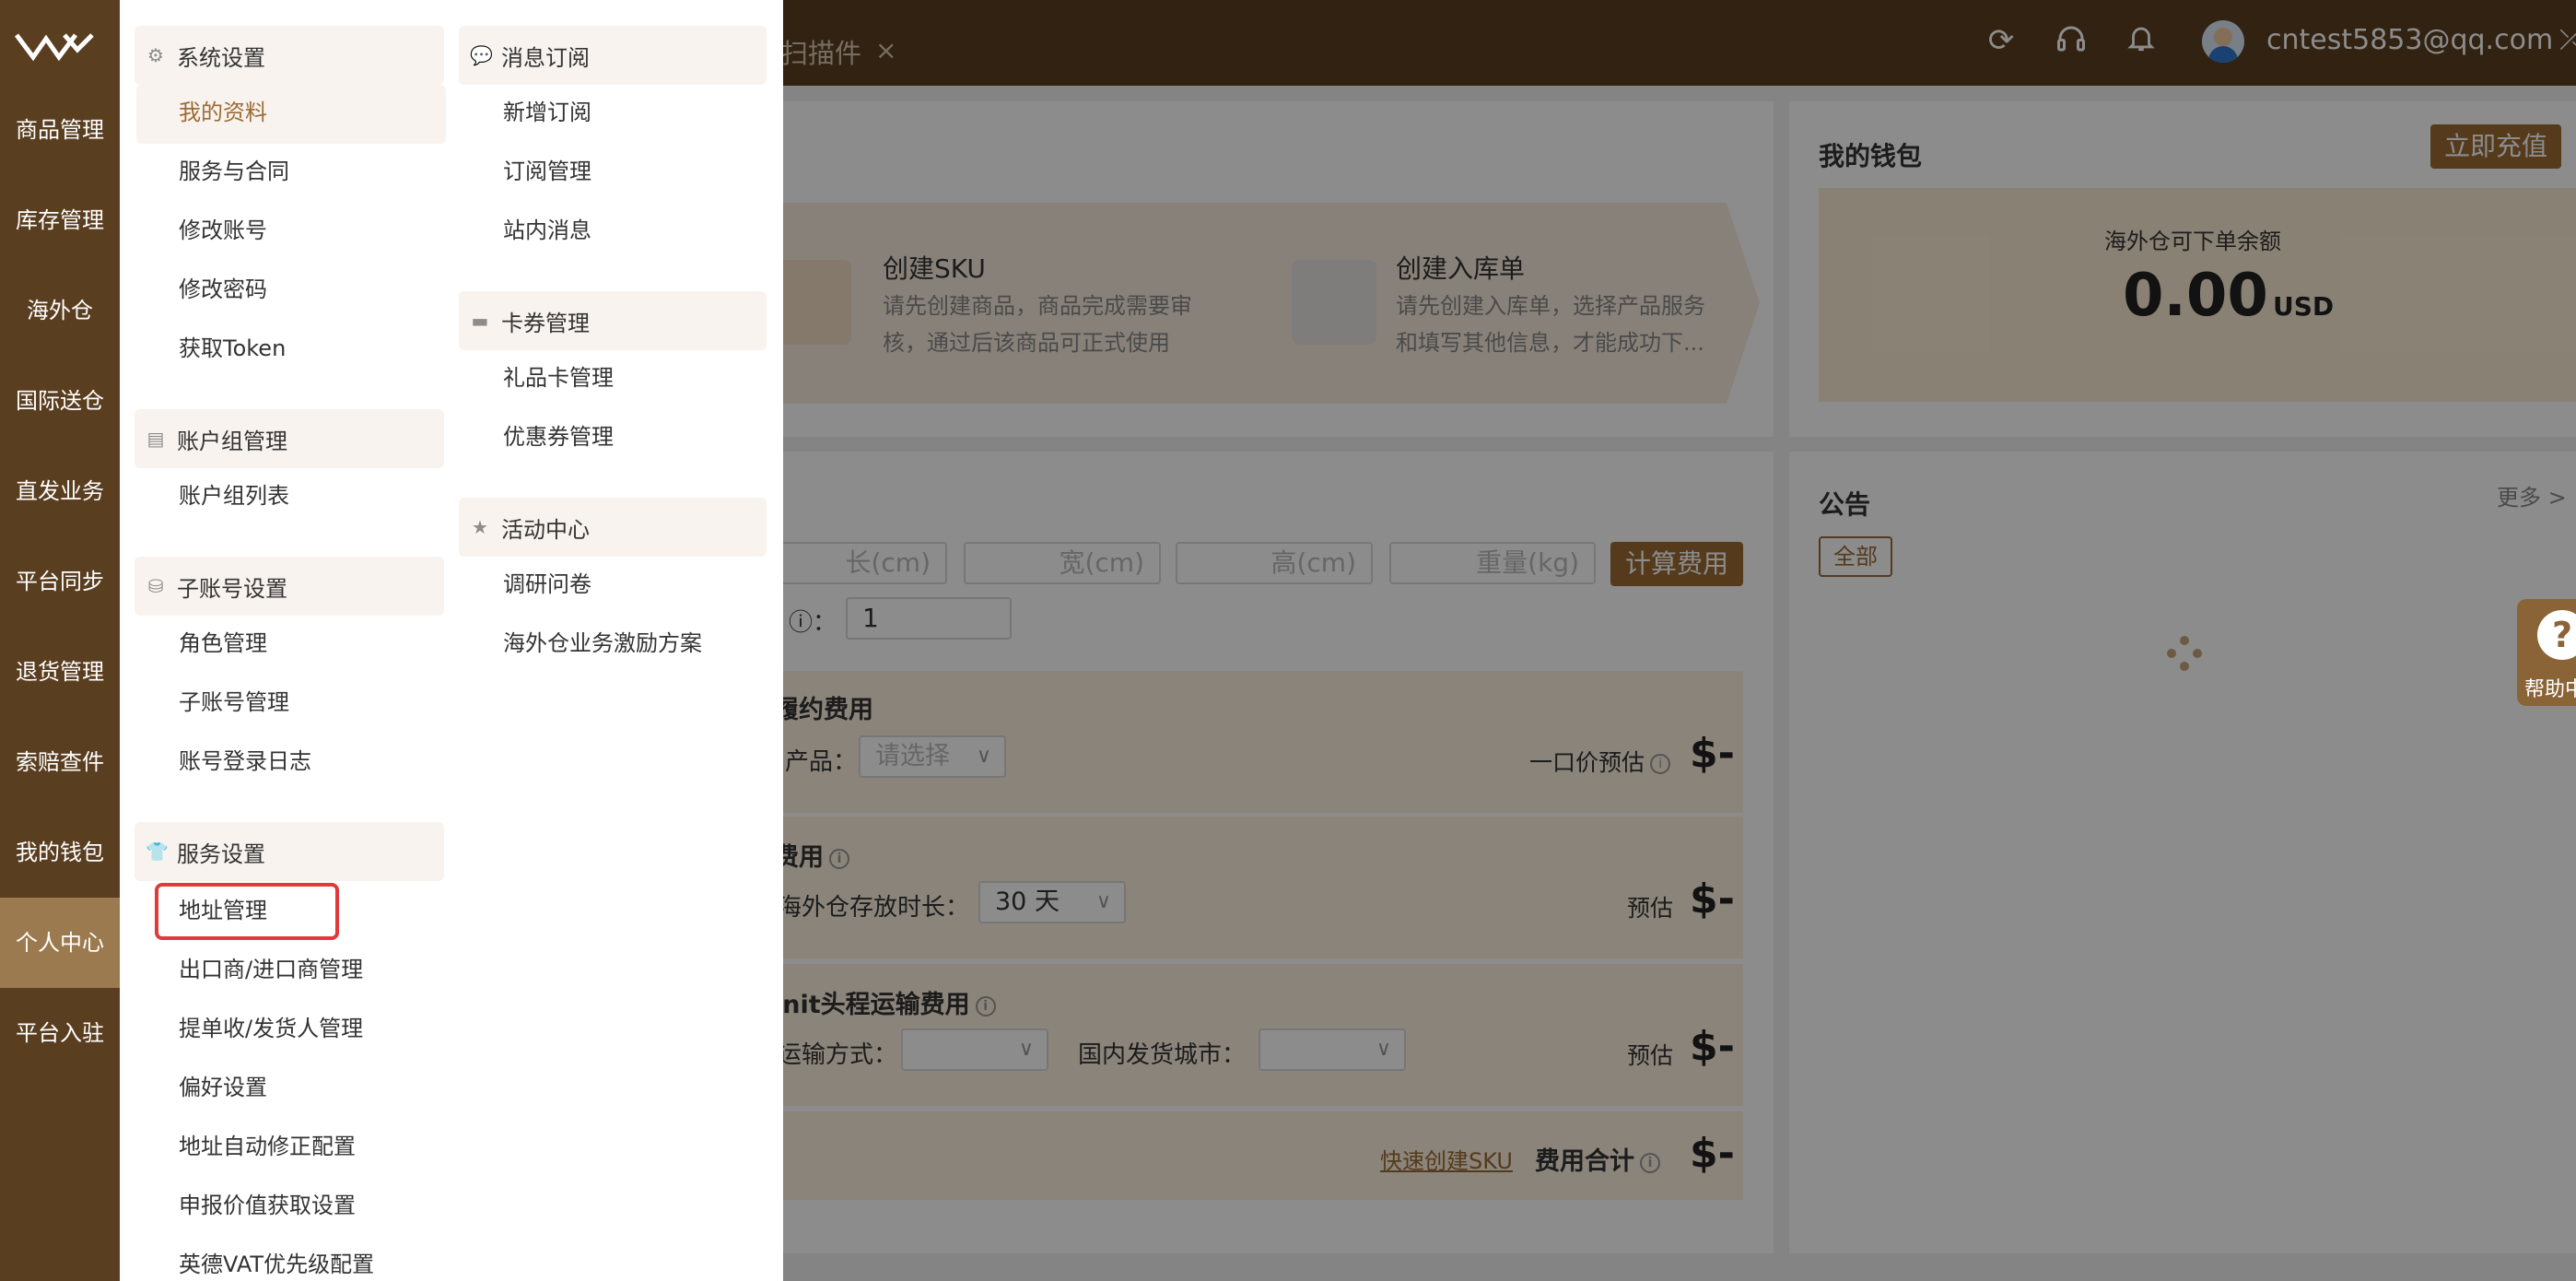 This screenshot has width=2576, height=1281. What do you see at coordinates (232, 348) in the screenshot?
I see `menu-item-get-token: 获取Token` at bounding box center [232, 348].